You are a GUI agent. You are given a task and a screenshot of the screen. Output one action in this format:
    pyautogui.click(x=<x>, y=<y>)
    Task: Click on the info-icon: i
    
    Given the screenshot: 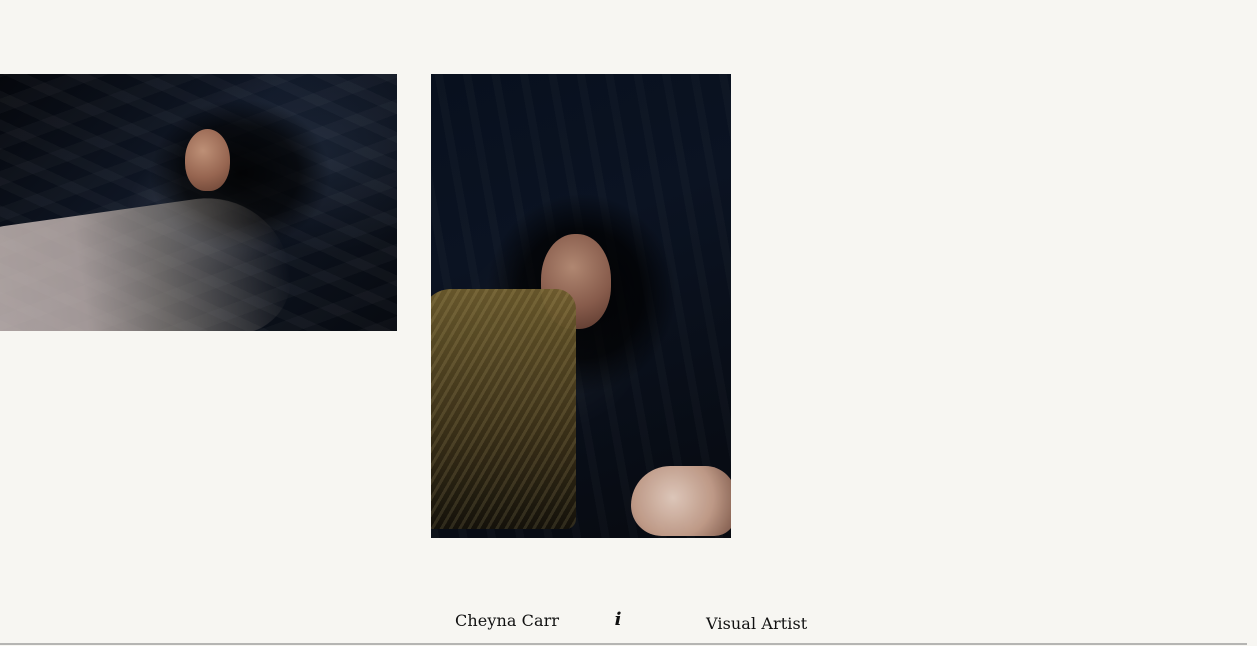 What is the action you would take?
    pyautogui.click(x=618, y=620)
    